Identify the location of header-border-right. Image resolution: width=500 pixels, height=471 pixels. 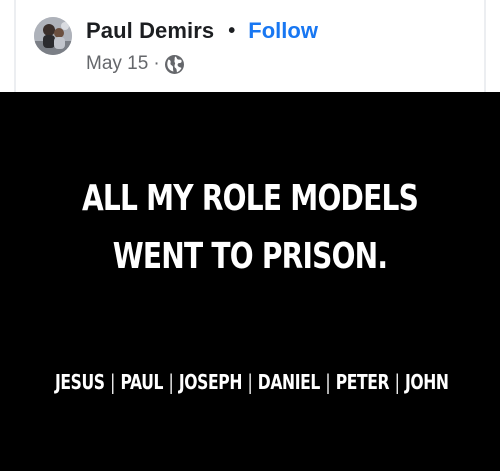
(485, 46).